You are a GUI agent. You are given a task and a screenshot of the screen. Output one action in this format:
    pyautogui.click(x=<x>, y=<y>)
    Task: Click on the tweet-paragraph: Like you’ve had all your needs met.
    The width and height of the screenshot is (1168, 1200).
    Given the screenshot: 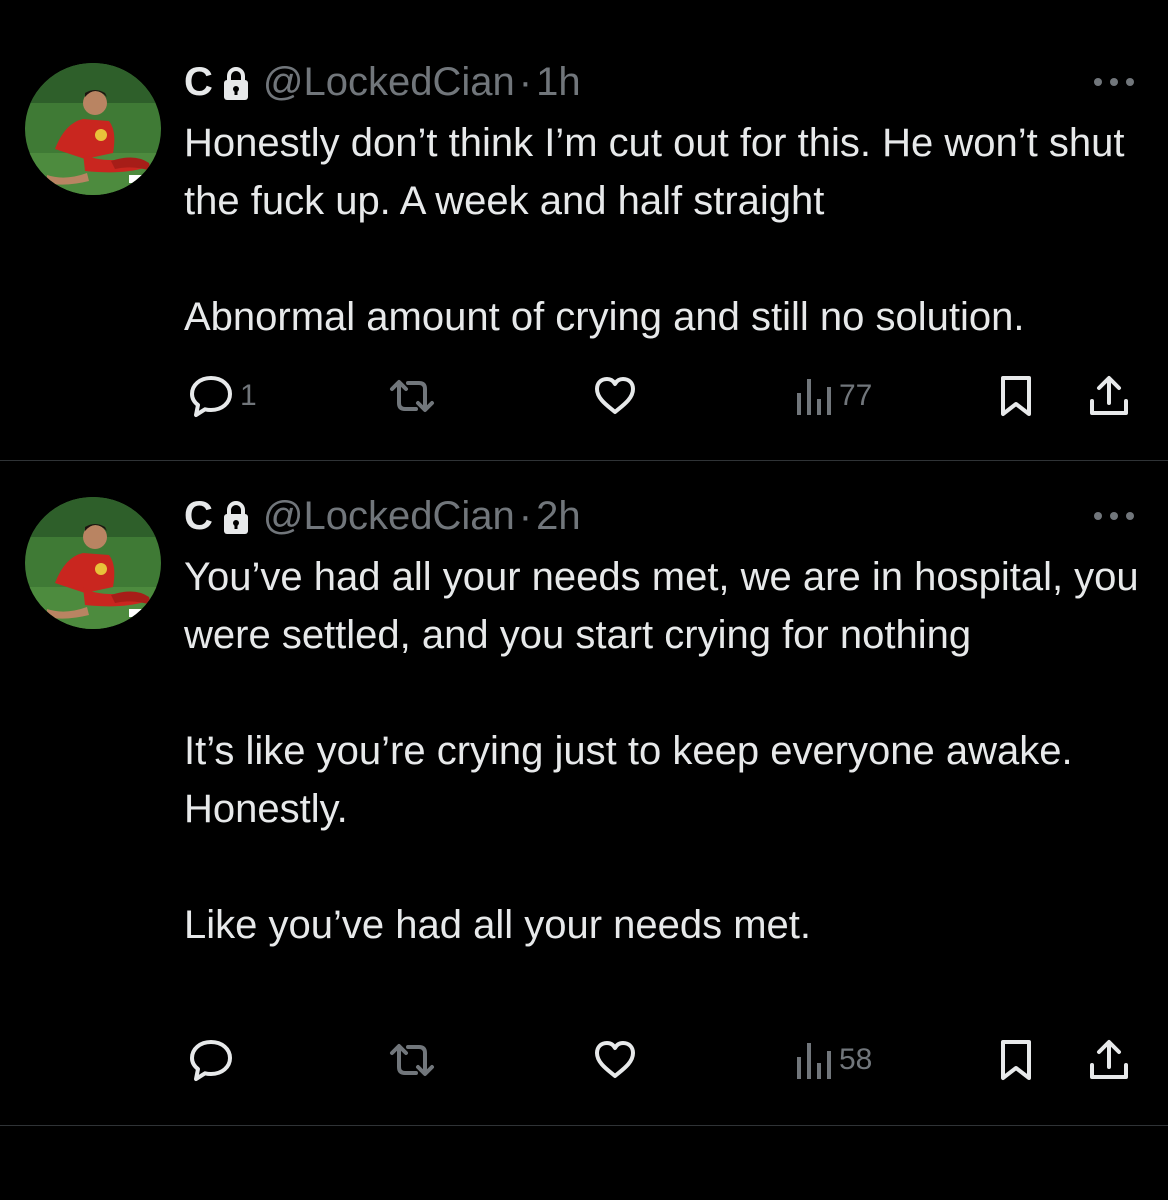 What is the action you would take?
    pyautogui.click(x=498, y=925)
    